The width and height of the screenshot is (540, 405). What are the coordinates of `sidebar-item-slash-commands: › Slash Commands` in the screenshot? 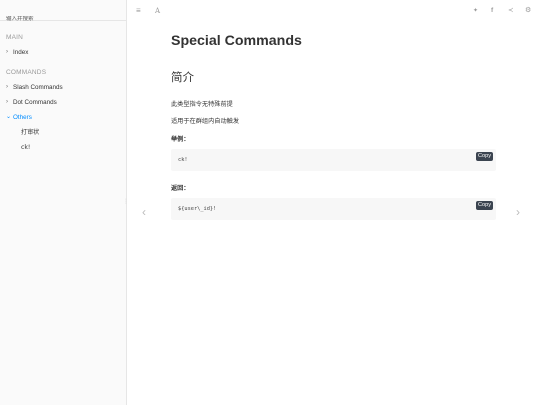 It's located at (63, 87).